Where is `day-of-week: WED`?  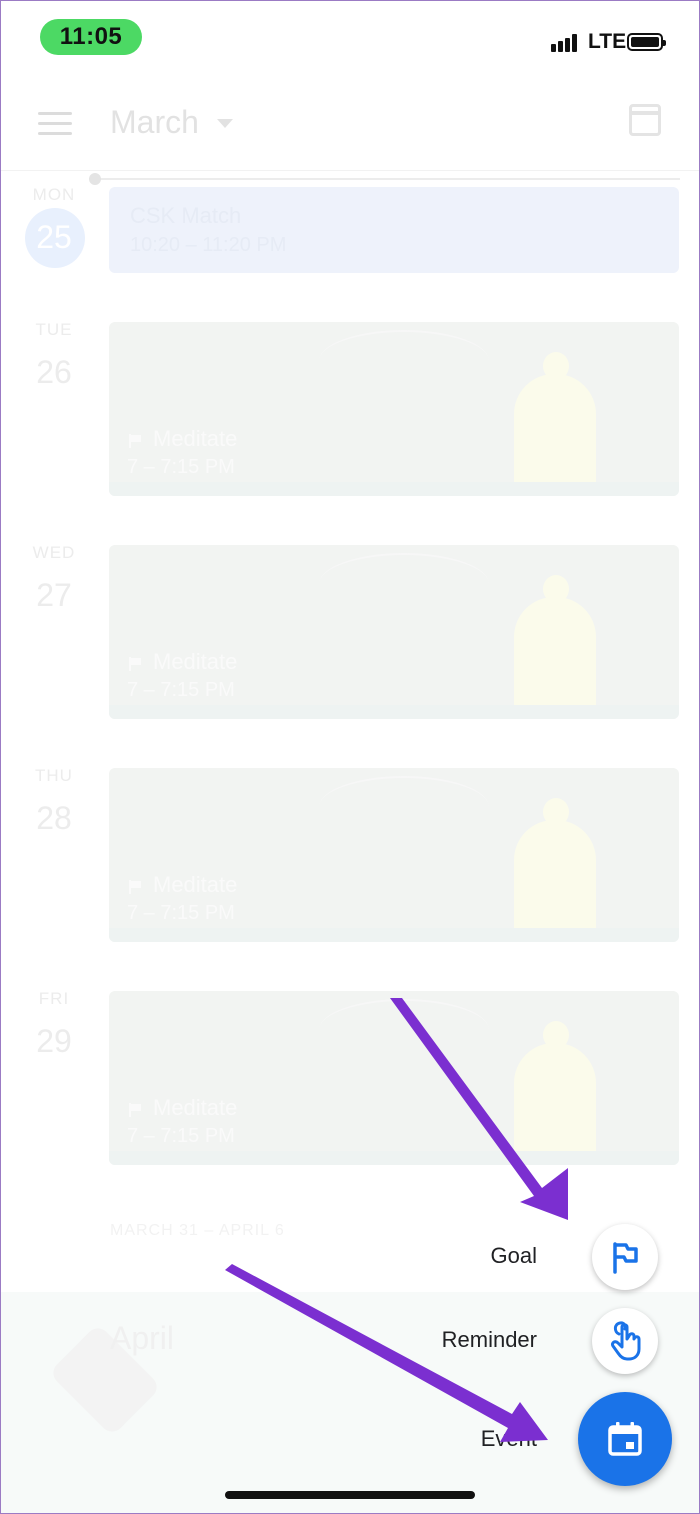 day-of-week: WED is located at coordinates (54, 552).